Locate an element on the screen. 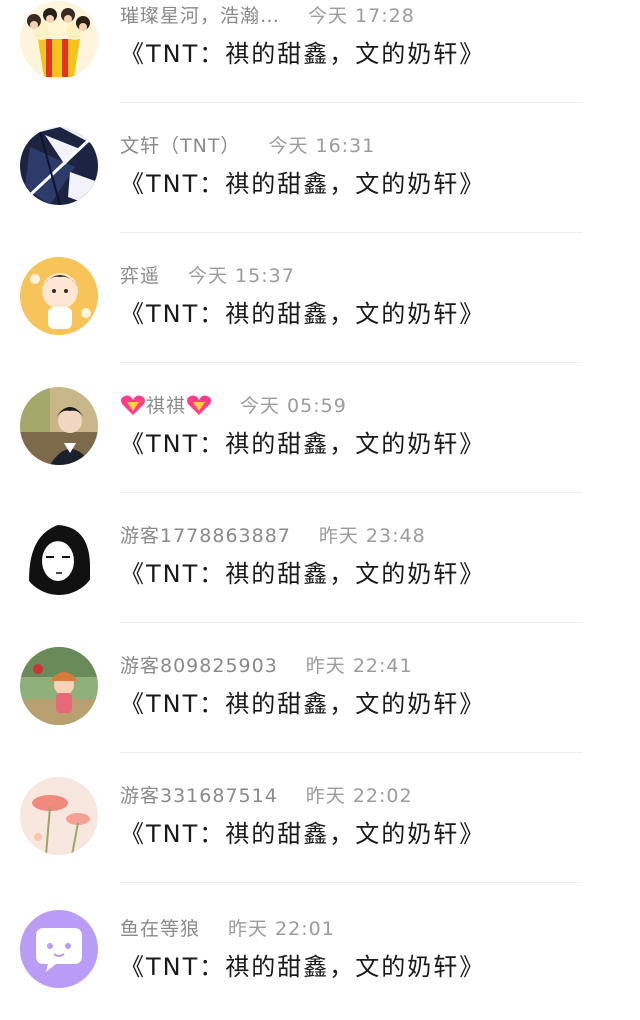 The height and width of the screenshot is (1020, 640). popcorn-characters-avatar is located at coordinates (59, 40).